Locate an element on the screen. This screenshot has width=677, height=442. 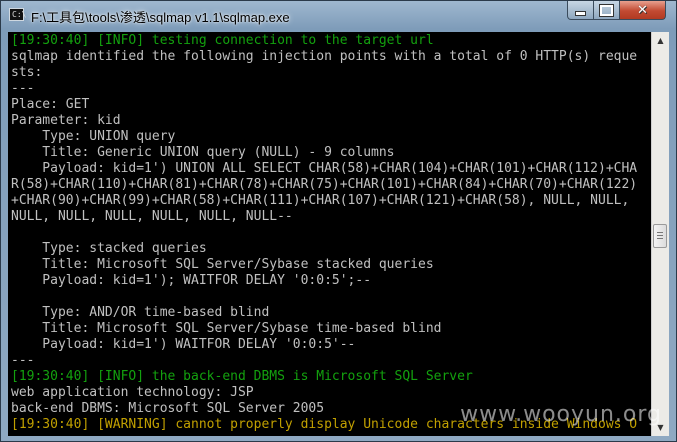
maximize-icon is located at coordinates (606, 10).